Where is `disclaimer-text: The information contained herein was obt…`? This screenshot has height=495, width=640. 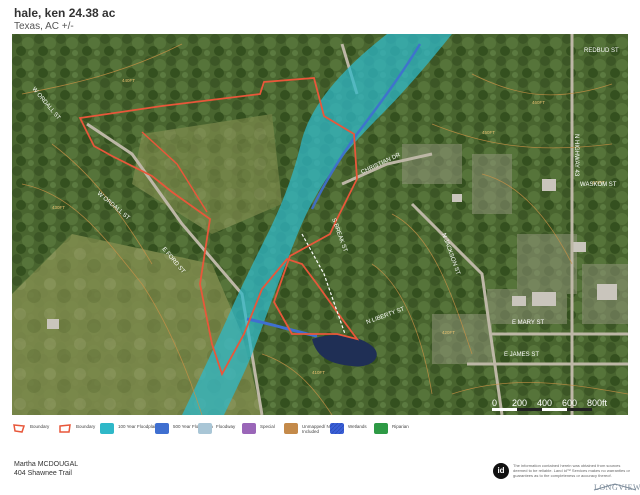
disclaimer-text: The information contained herein was obt… is located at coordinates (571, 470).